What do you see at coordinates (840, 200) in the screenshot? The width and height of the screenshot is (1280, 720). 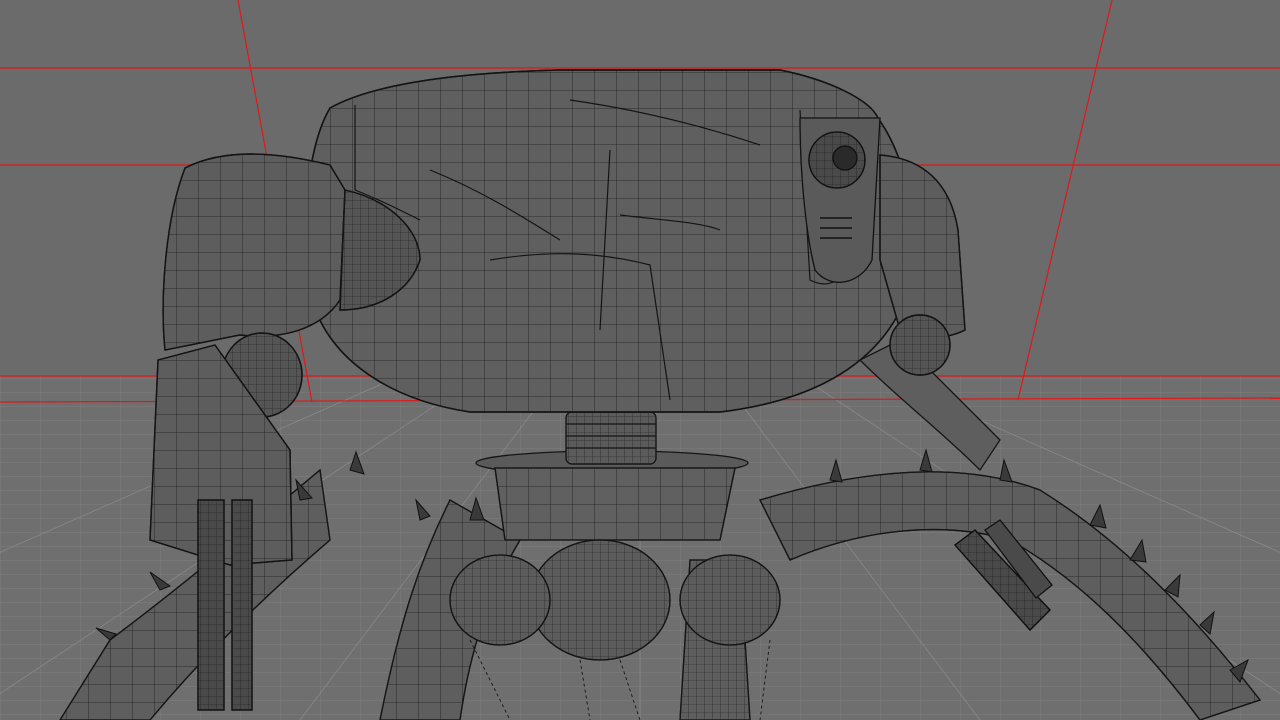 I see `eye` at bounding box center [840, 200].